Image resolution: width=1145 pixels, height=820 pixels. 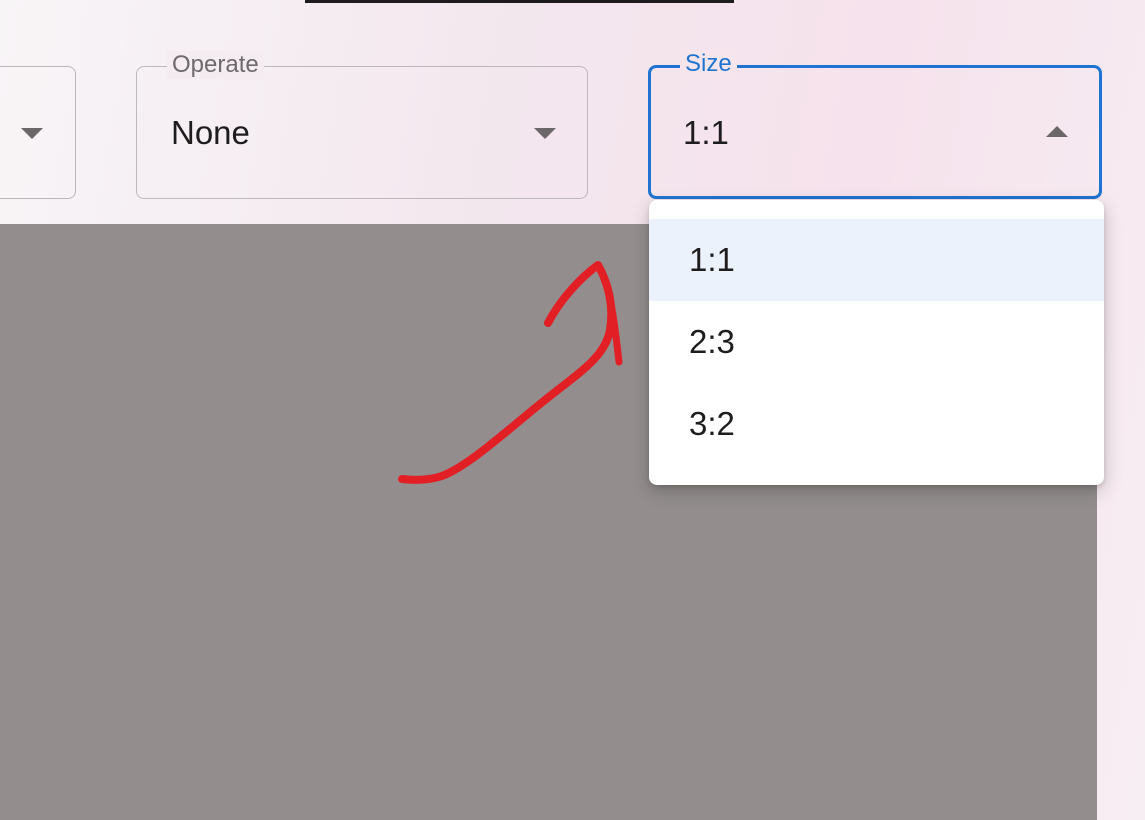 I want to click on top-bar-divider, so click(x=519, y=1).